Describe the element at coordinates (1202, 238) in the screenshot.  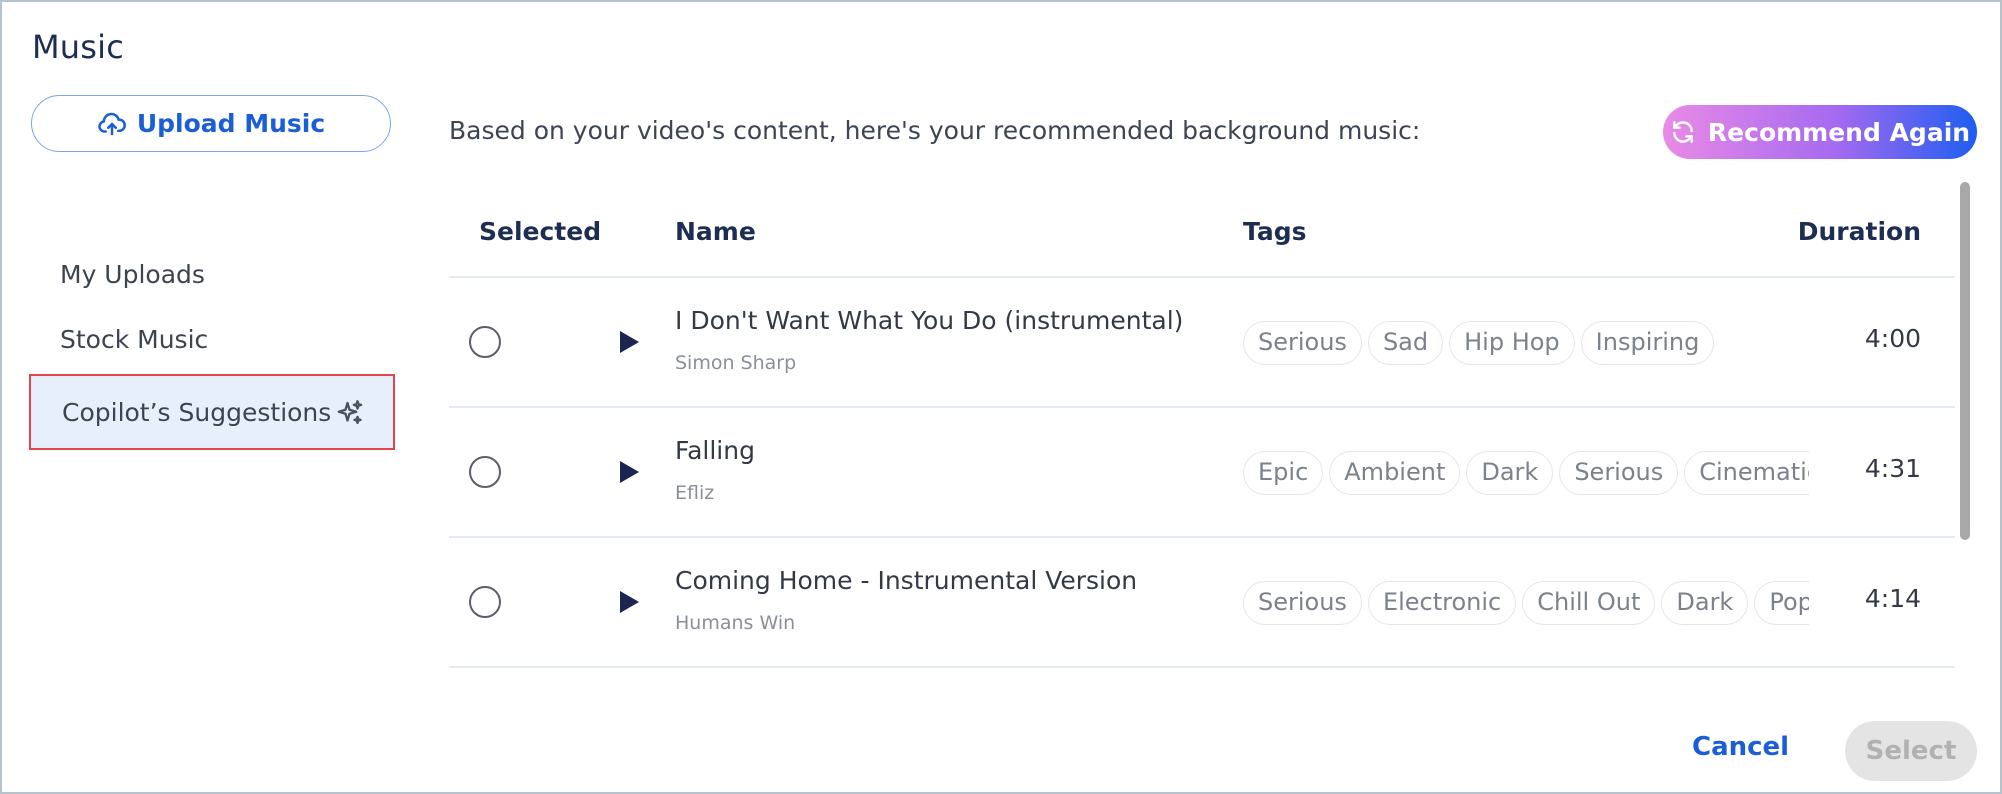
I see `table-header: Selected Name Tags Duration` at that location.